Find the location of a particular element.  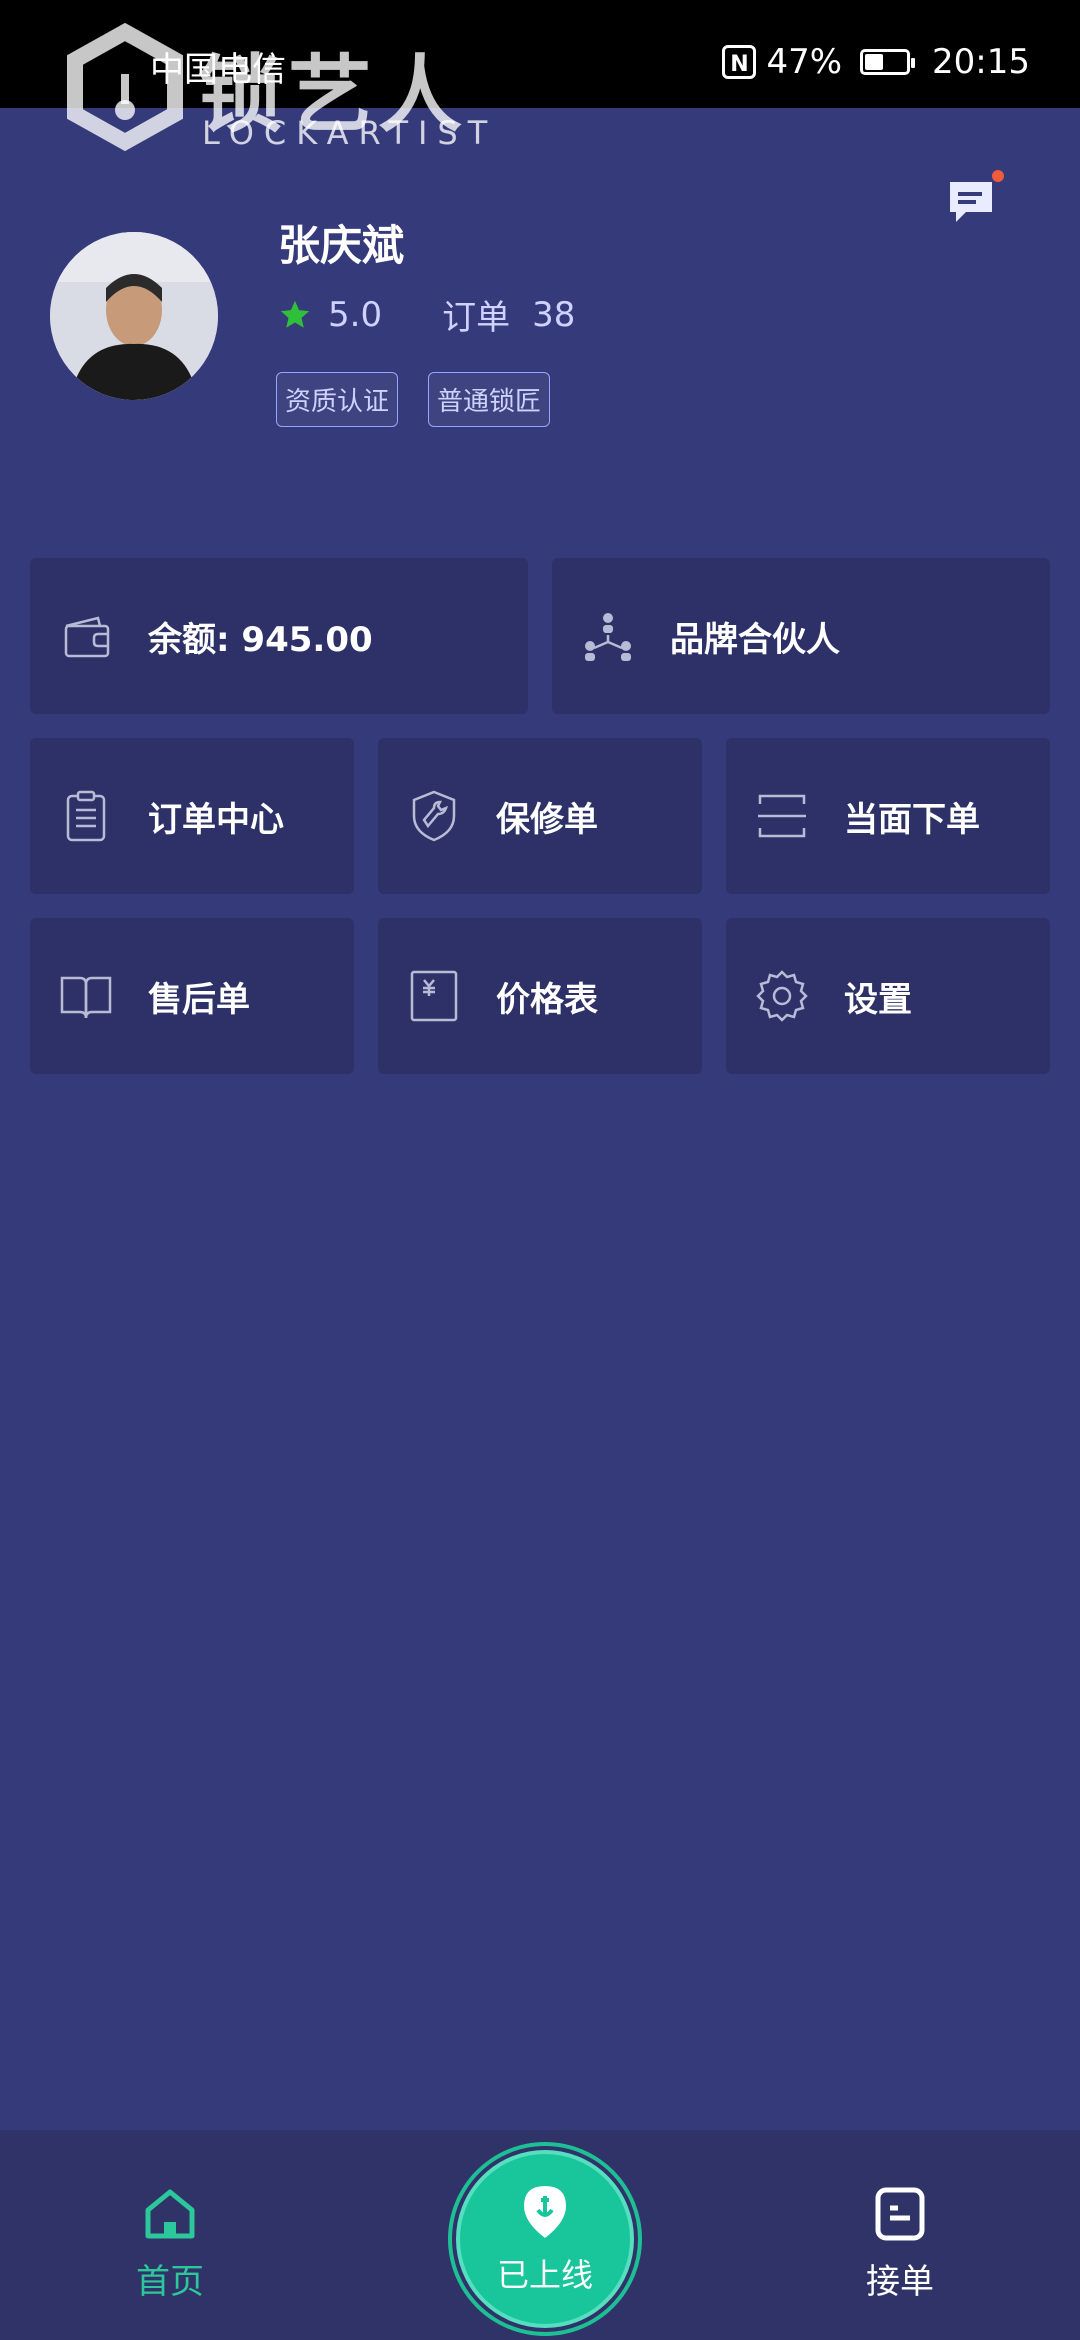

tag-qualification: 资质认证 is located at coordinates (337, 399).